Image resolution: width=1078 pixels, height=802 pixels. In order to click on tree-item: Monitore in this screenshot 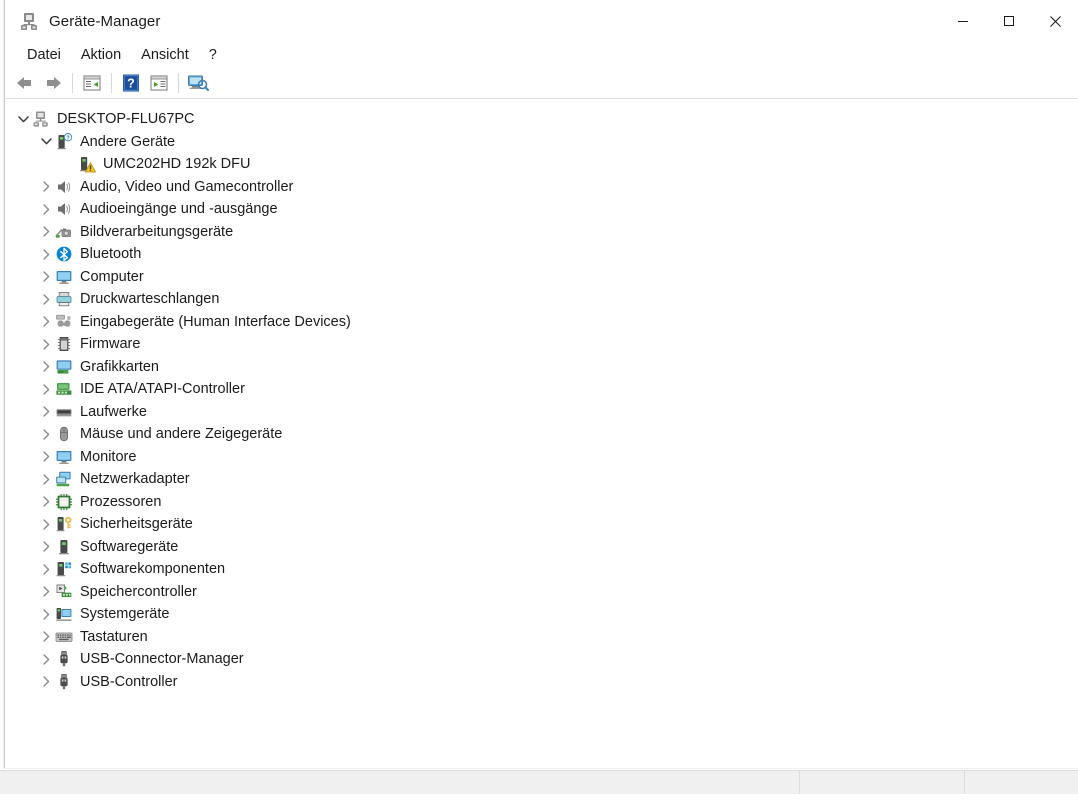, I will do `click(541, 457)`.